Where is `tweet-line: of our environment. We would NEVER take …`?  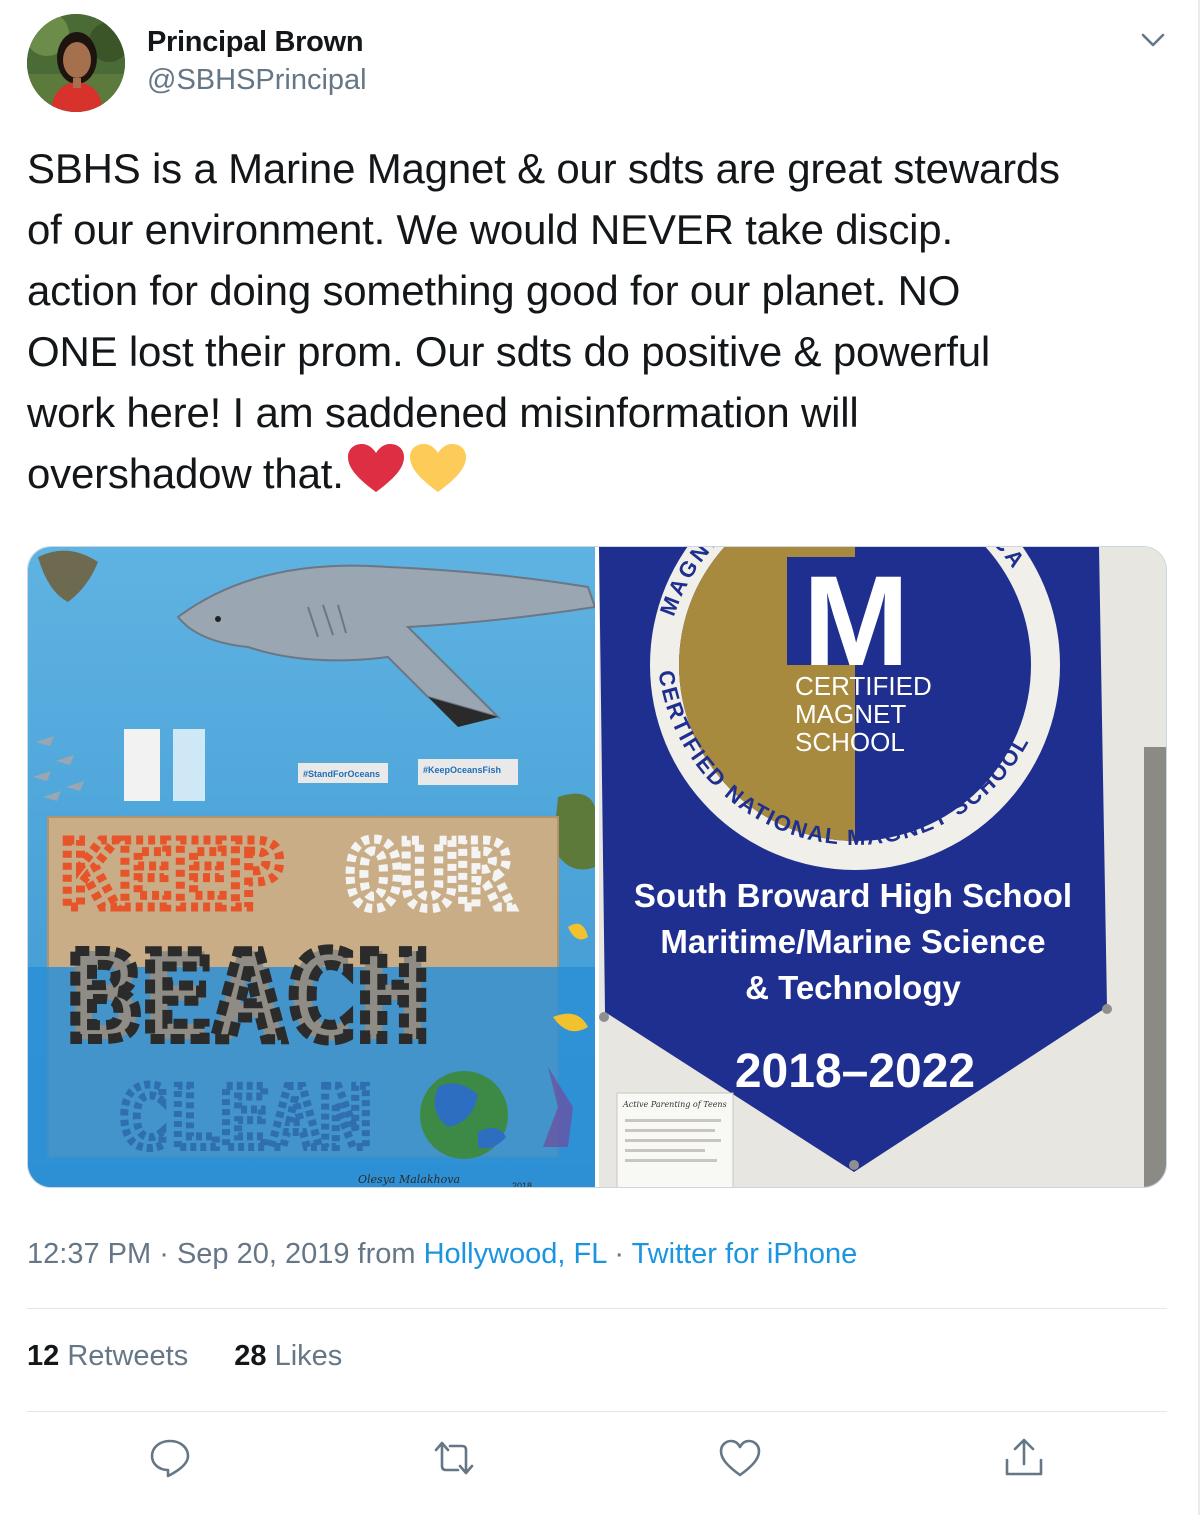
tweet-line: of our environment. We would NEVER take … is located at coordinates (490, 229).